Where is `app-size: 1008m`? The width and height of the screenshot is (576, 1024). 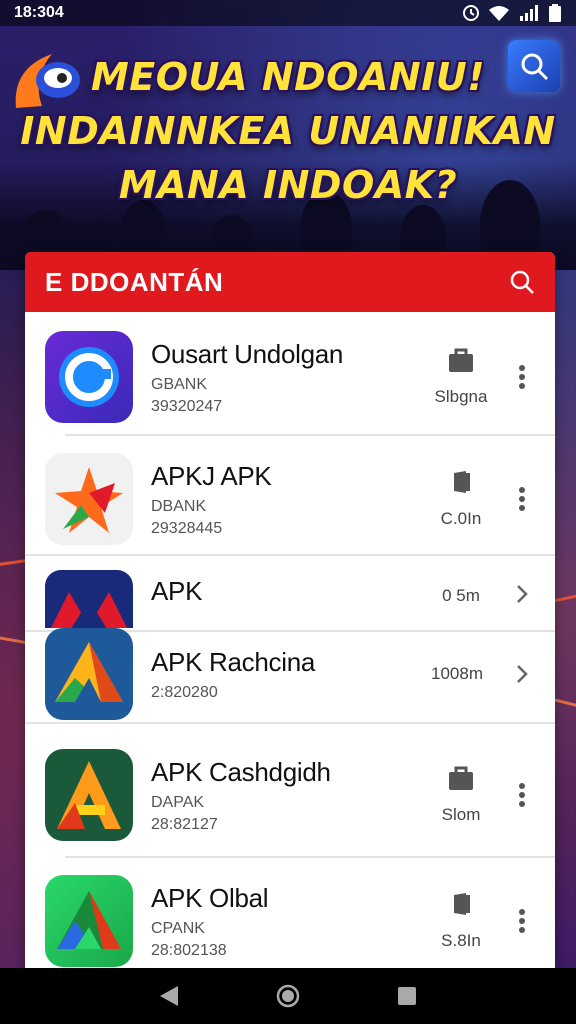
app-size: 1008m is located at coordinates (457, 673).